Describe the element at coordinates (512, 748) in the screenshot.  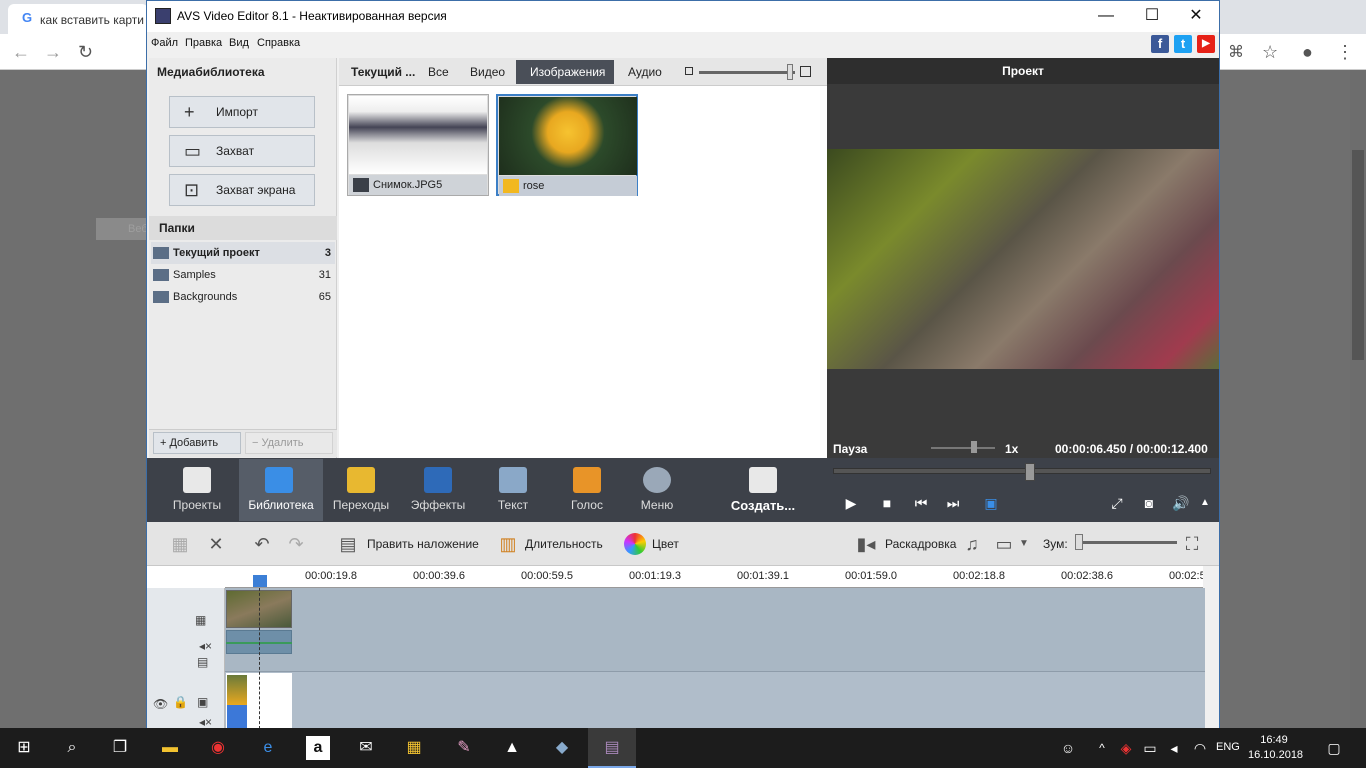
I see `photos-icon: ▲` at that location.